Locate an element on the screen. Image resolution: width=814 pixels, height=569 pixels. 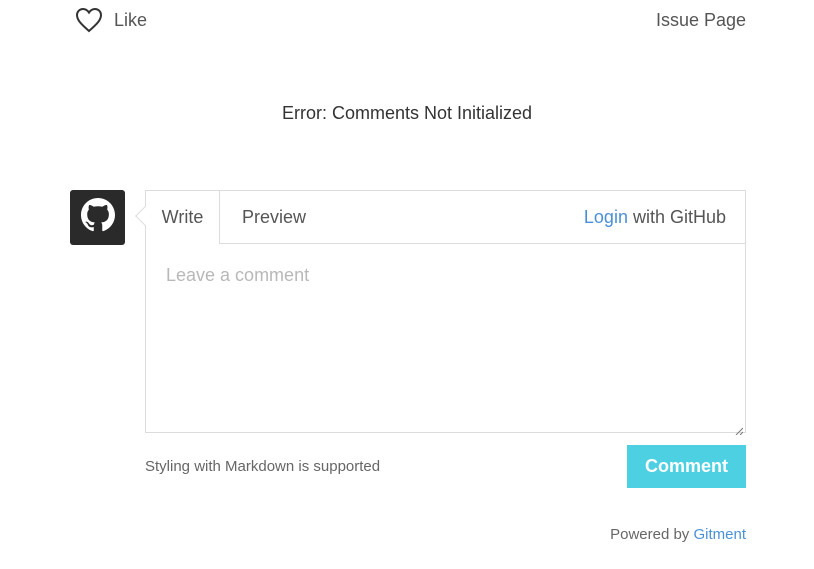
login-link: Login is located at coordinates (606, 217).